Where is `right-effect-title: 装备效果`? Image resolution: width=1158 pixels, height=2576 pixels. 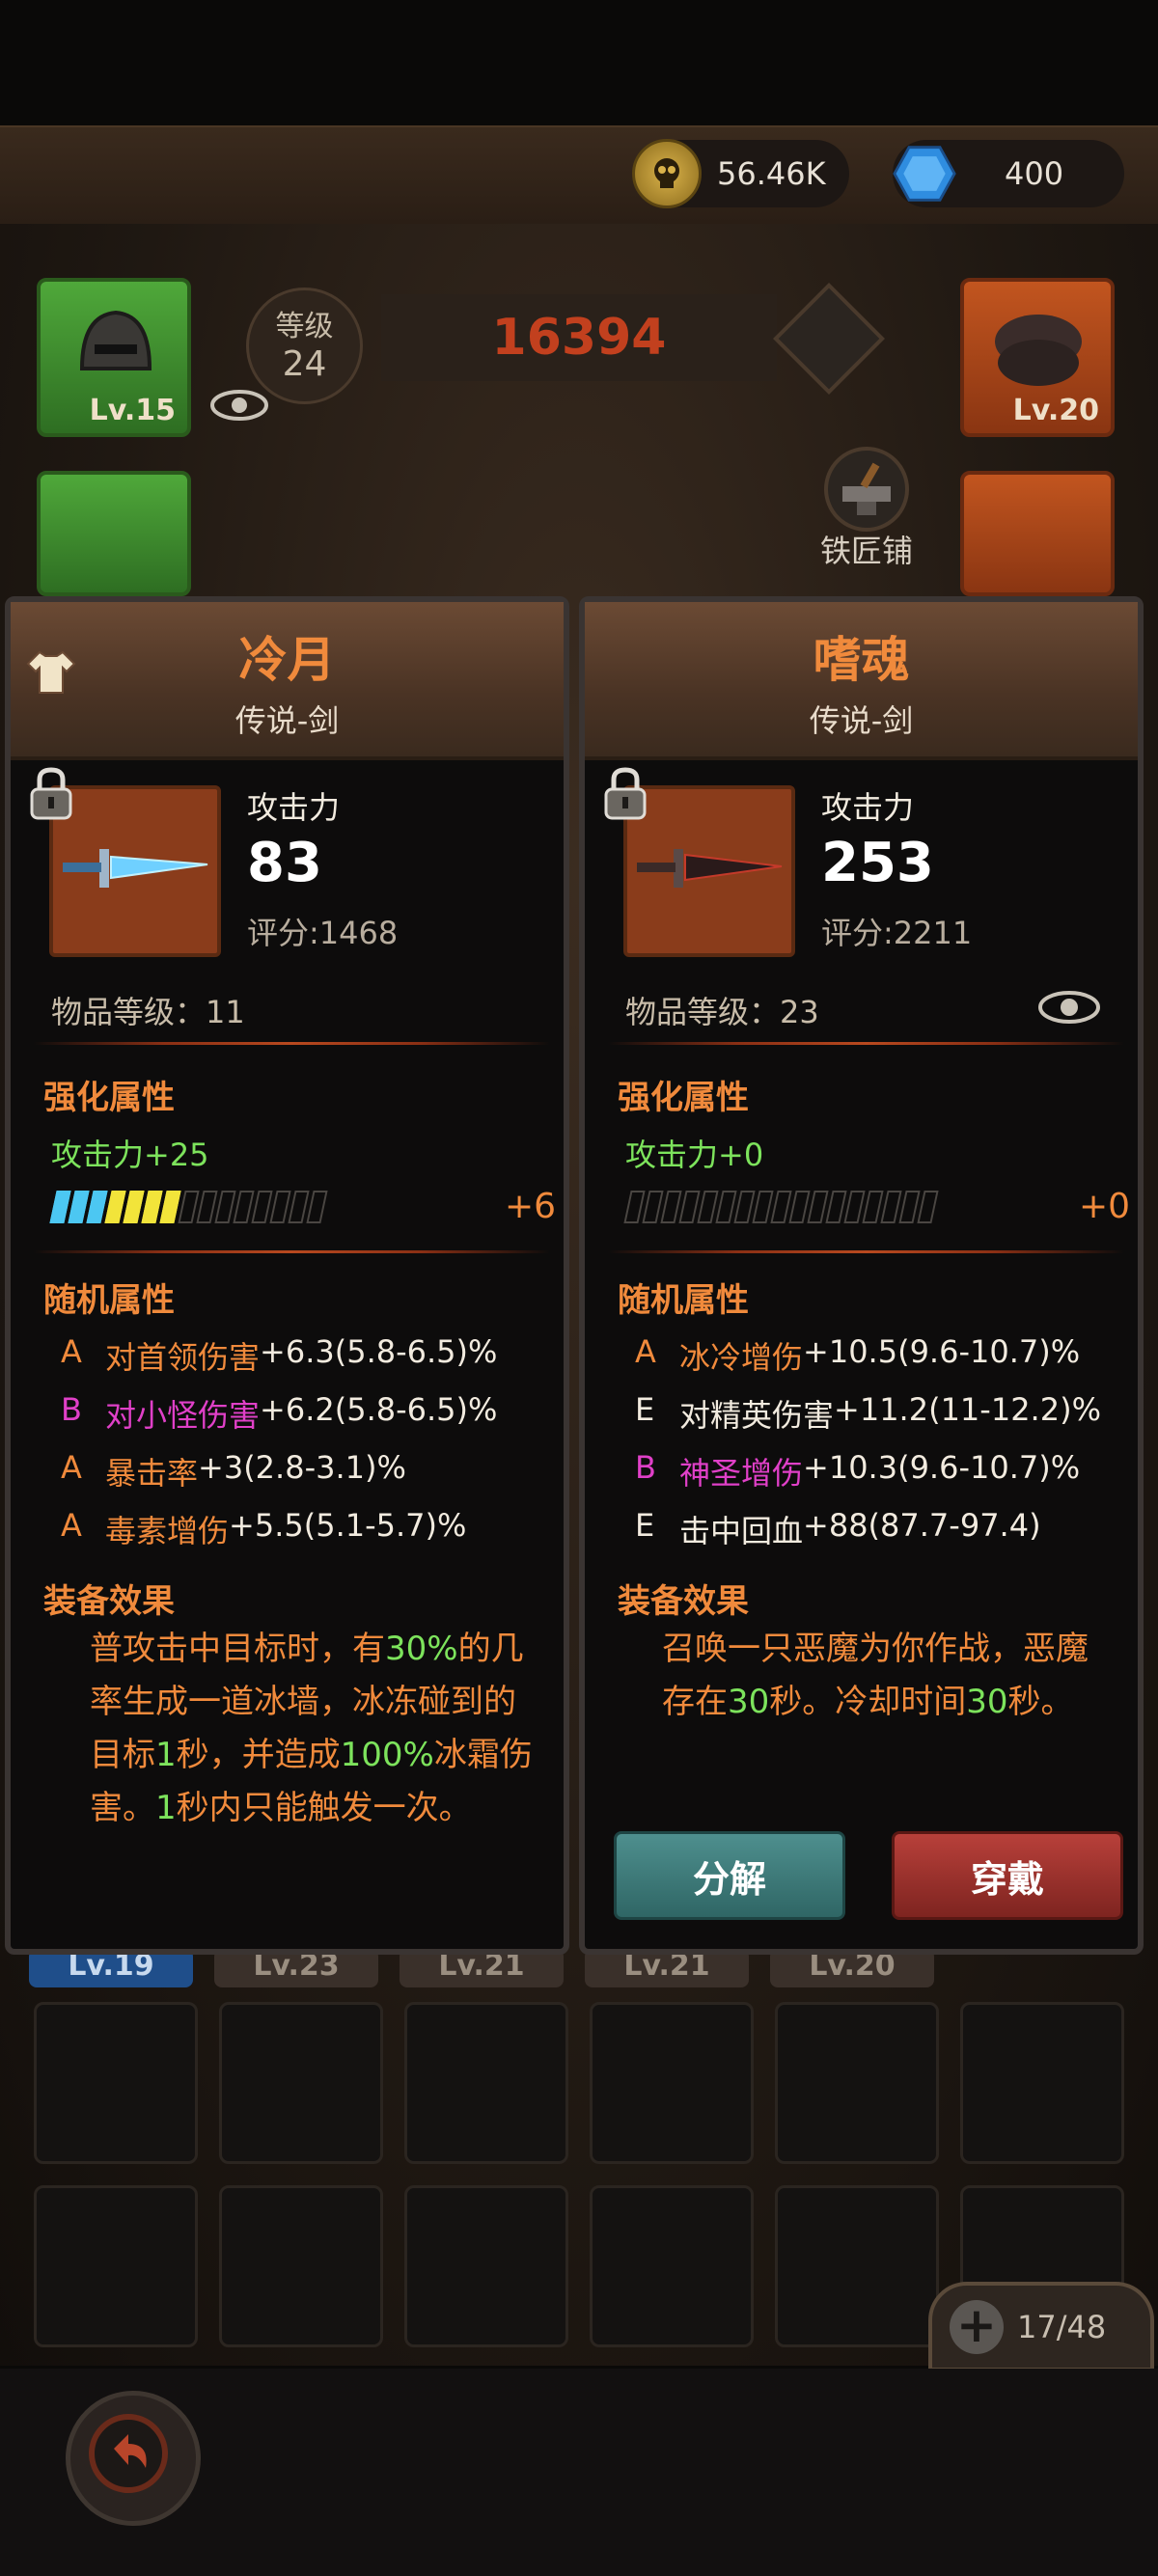
right-effect-title: 装备效果 is located at coordinates (683, 1602).